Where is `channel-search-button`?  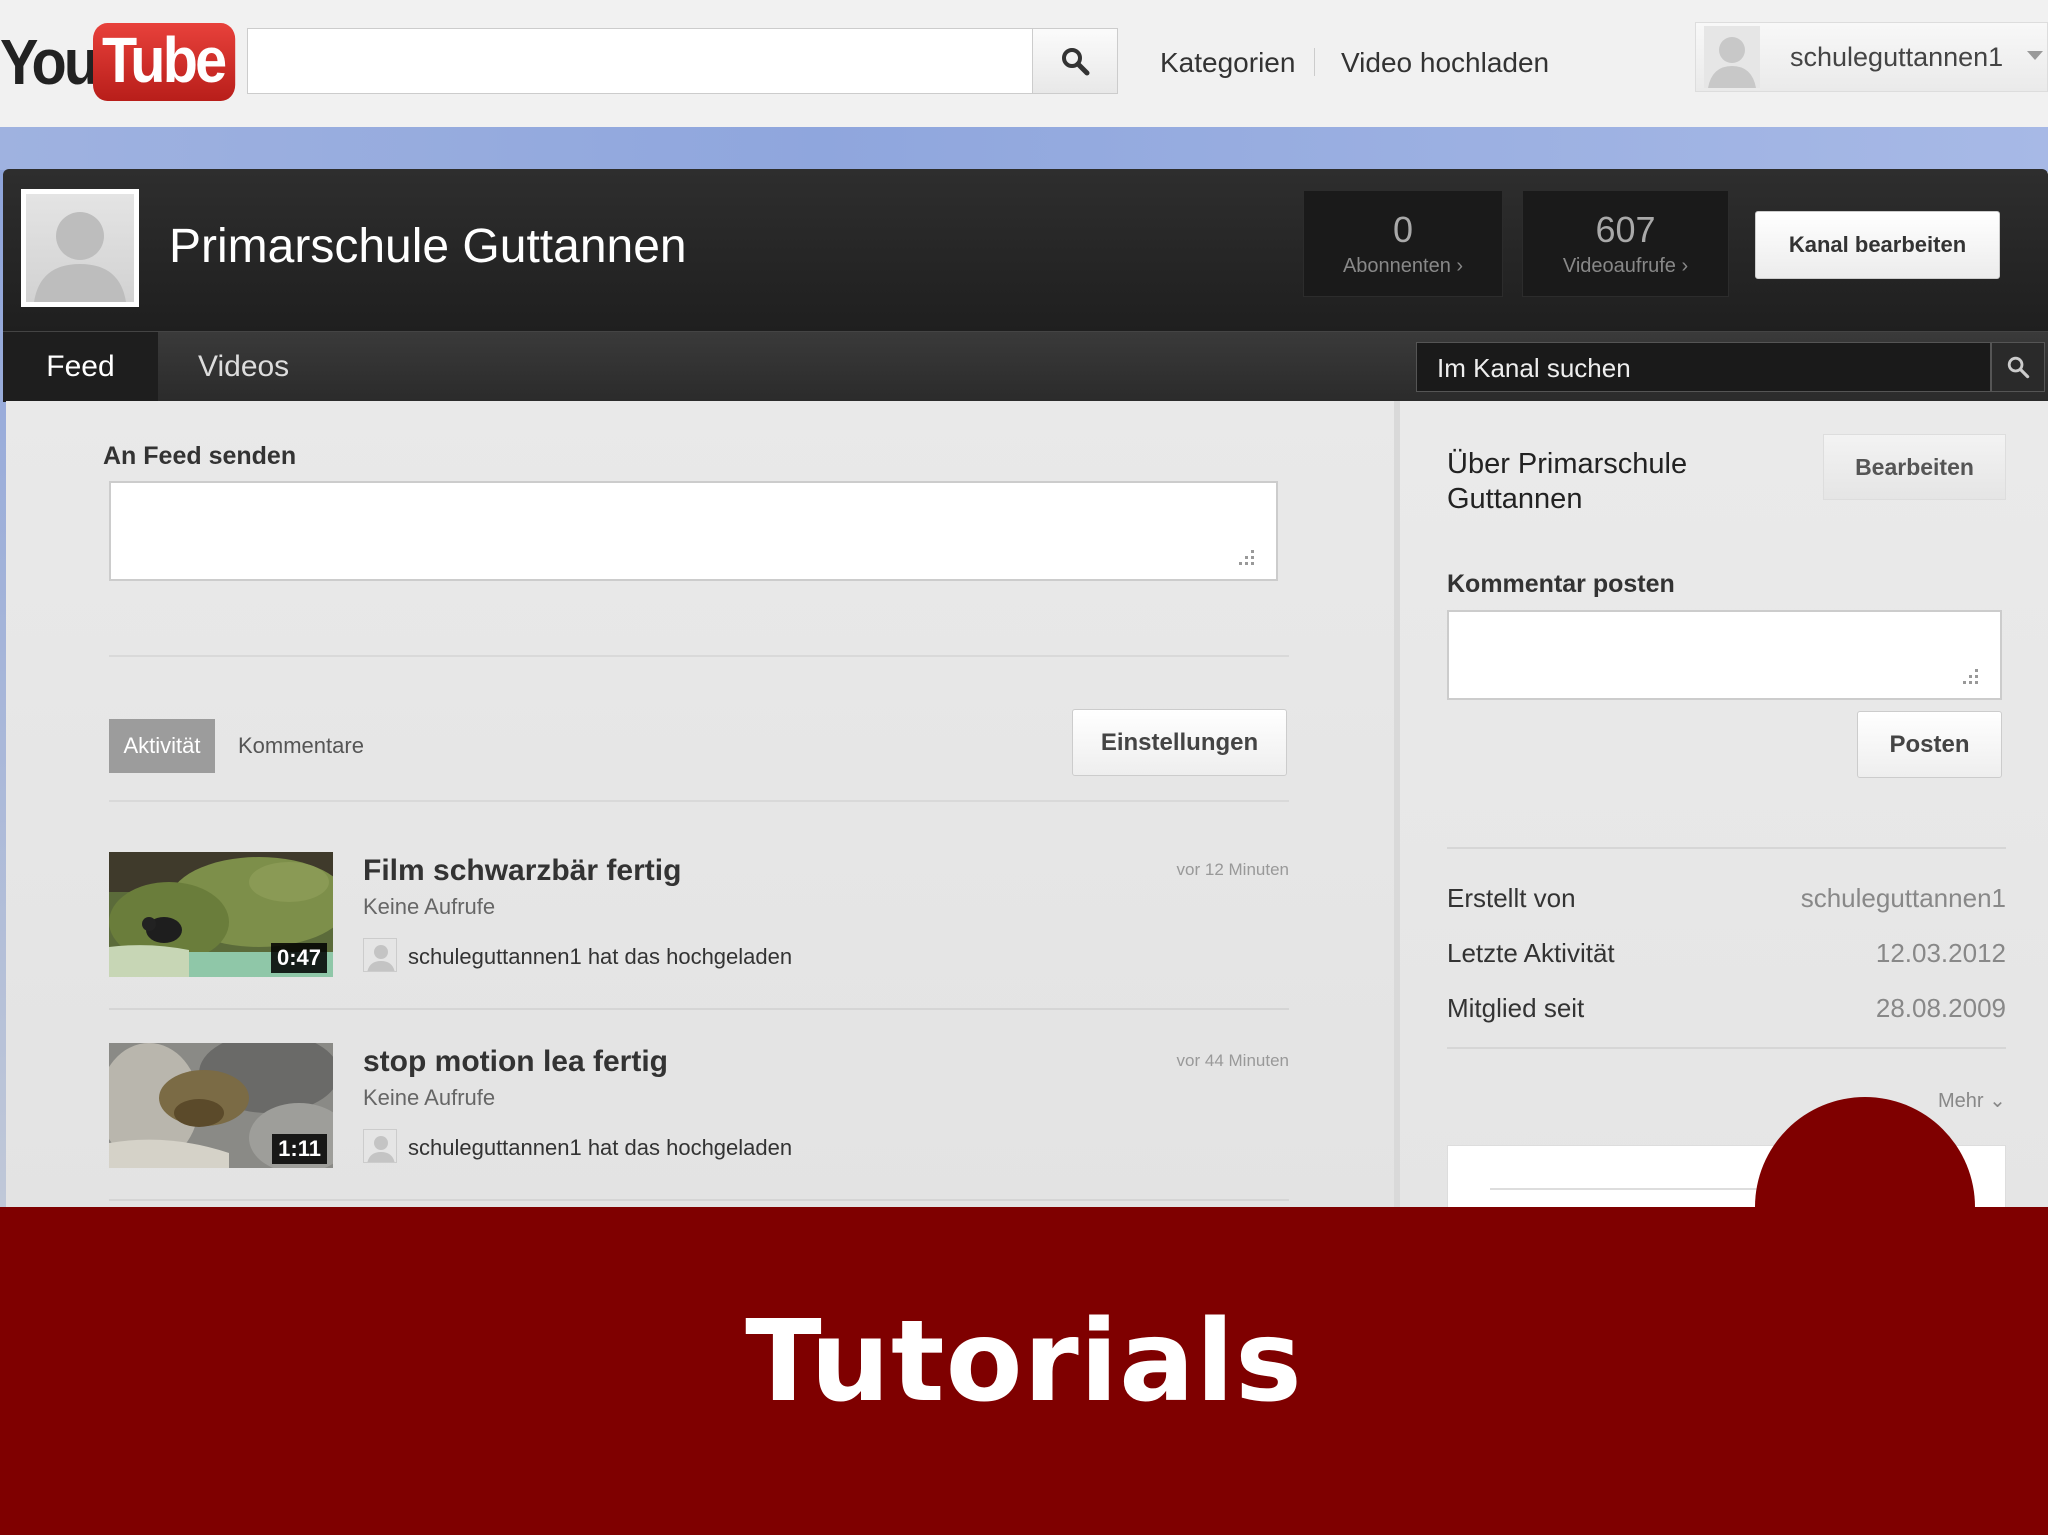 channel-search-button is located at coordinates (2018, 367).